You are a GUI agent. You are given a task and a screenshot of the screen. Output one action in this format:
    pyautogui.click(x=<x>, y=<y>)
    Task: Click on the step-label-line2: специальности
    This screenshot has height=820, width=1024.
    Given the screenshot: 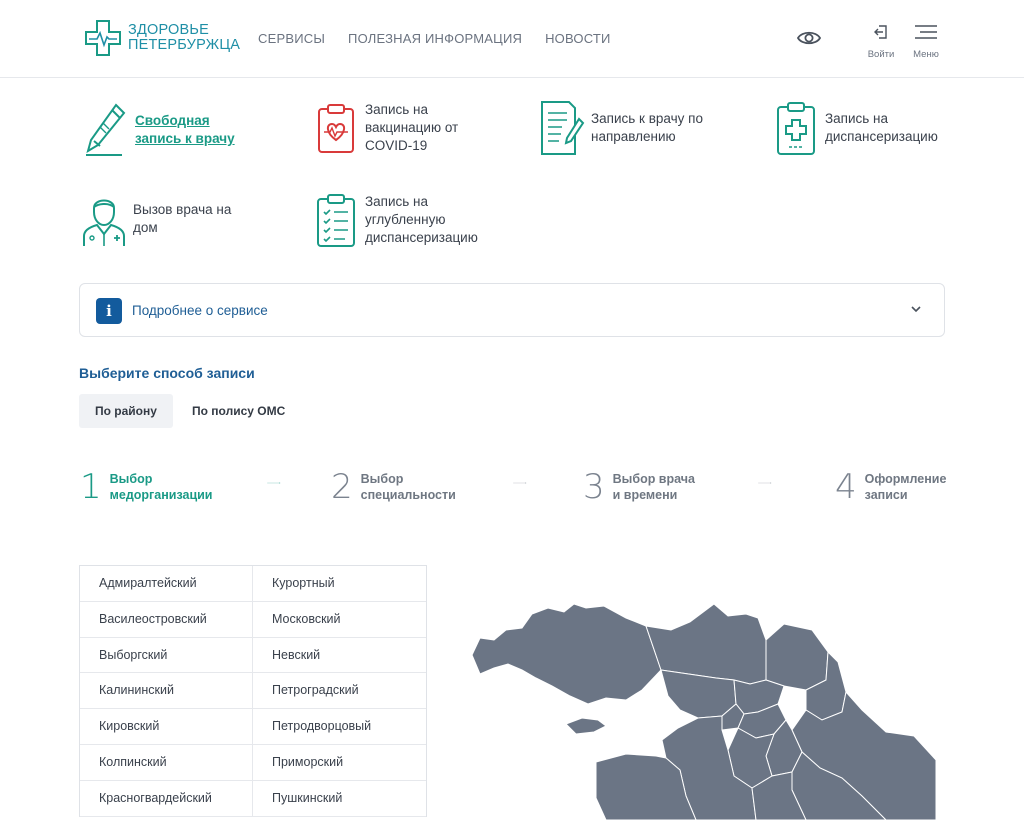 What is the action you would take?
    pyautogui.click(x=408, y=495)
    